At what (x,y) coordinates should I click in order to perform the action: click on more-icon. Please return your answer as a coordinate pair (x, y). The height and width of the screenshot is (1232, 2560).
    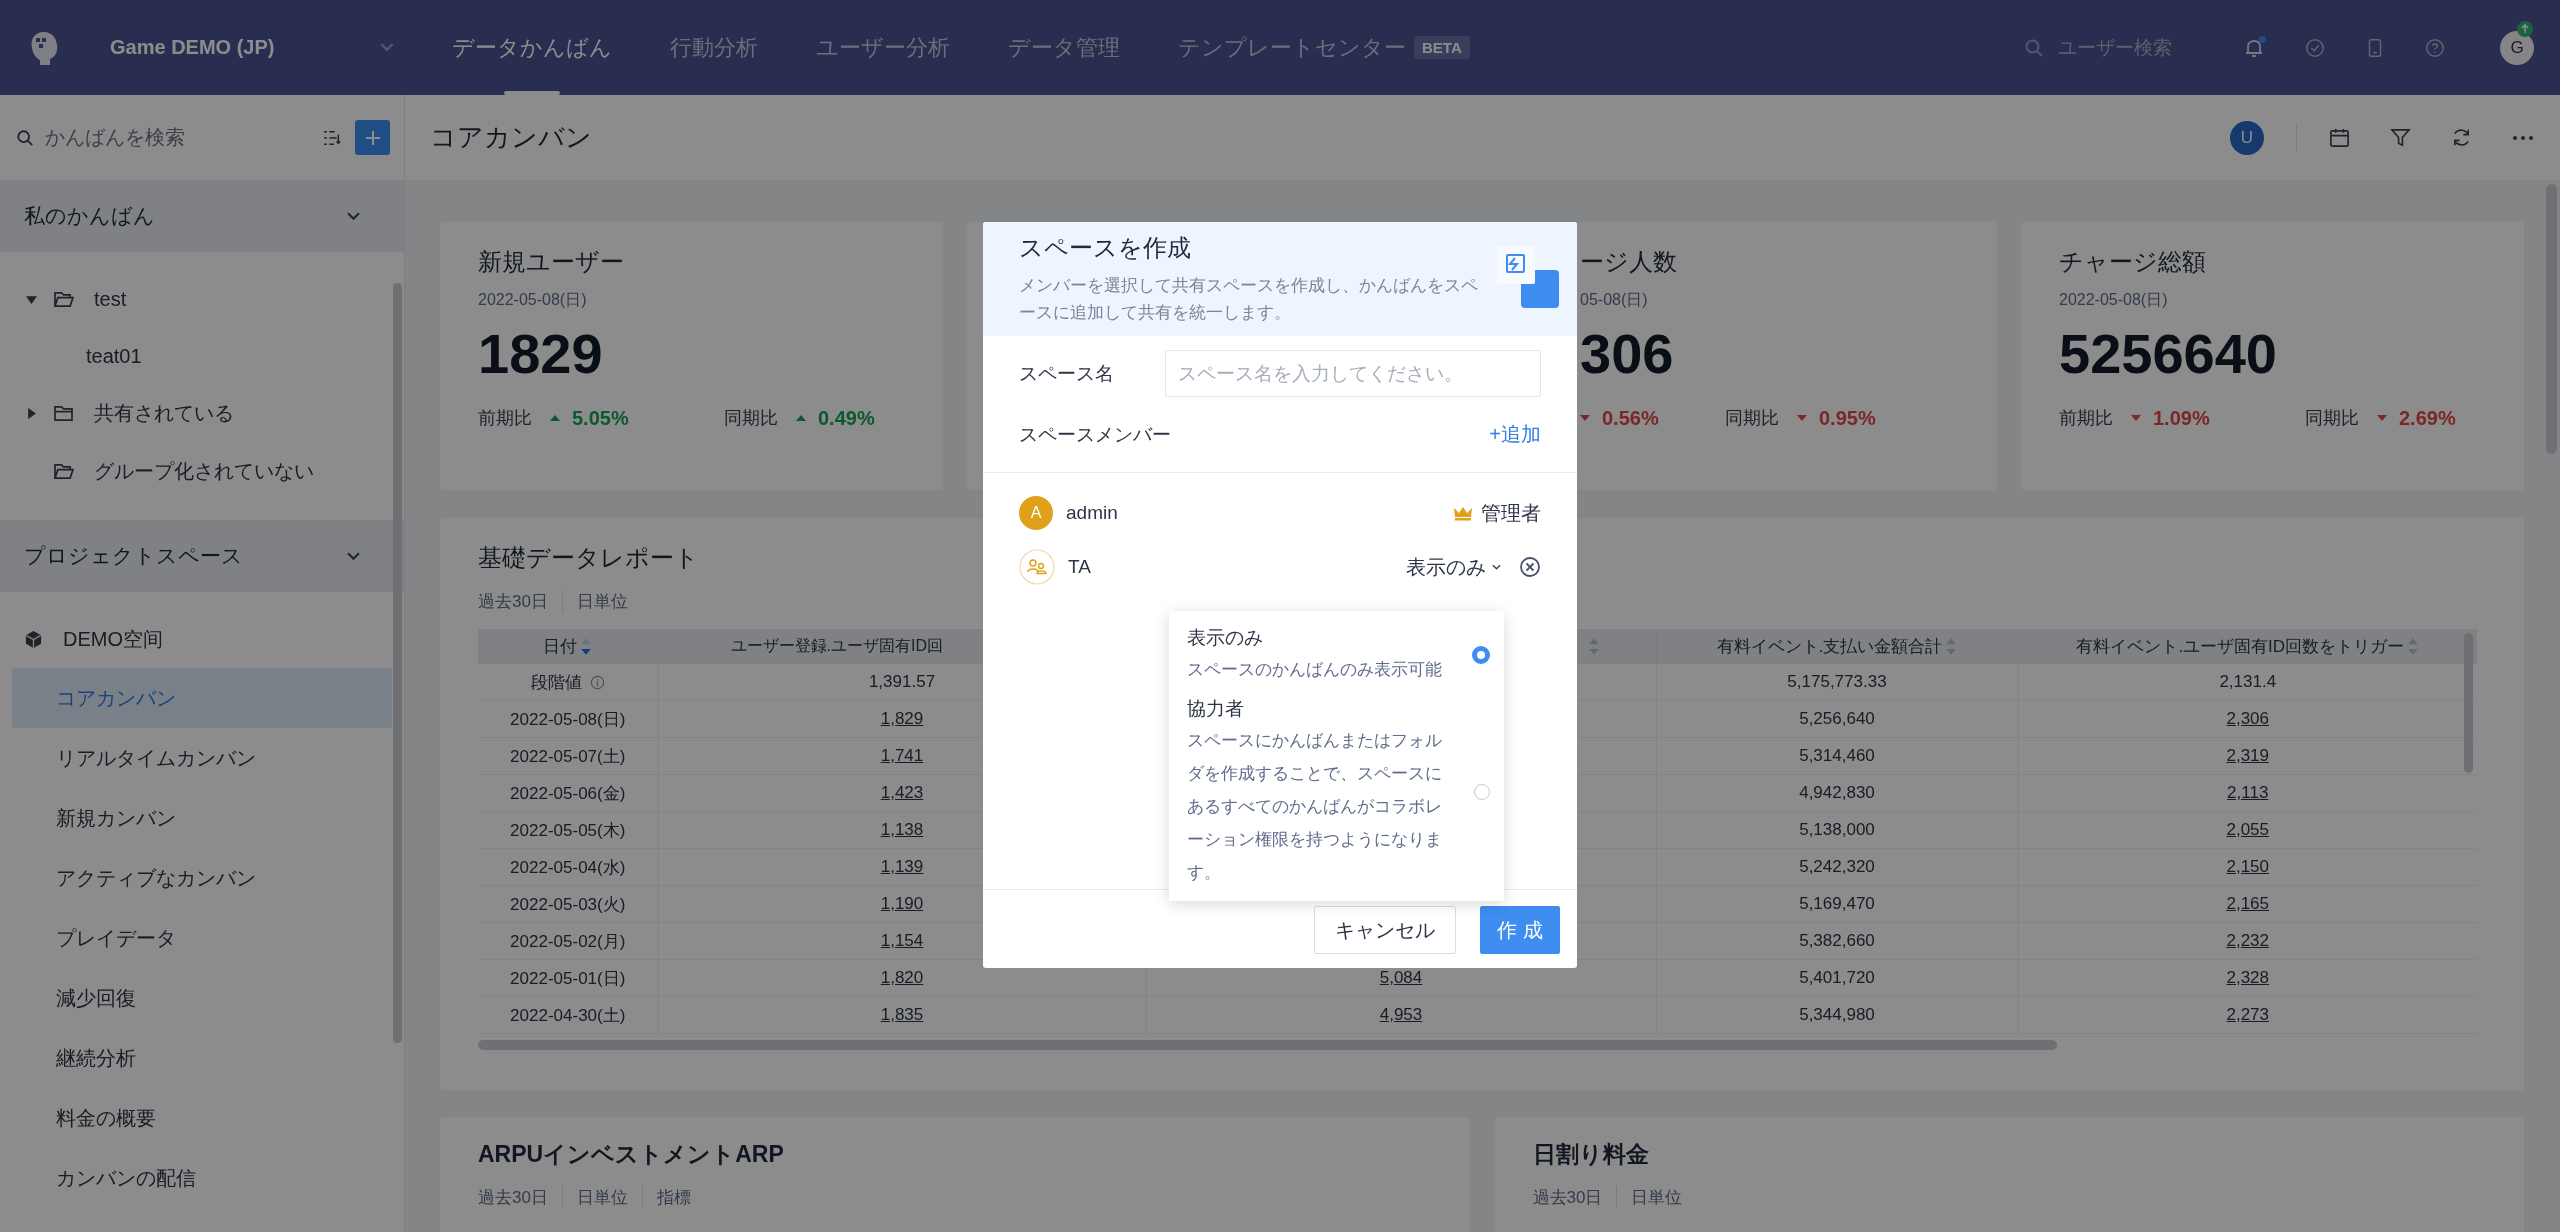
    Looking at the image, I should click on (2523, 137).